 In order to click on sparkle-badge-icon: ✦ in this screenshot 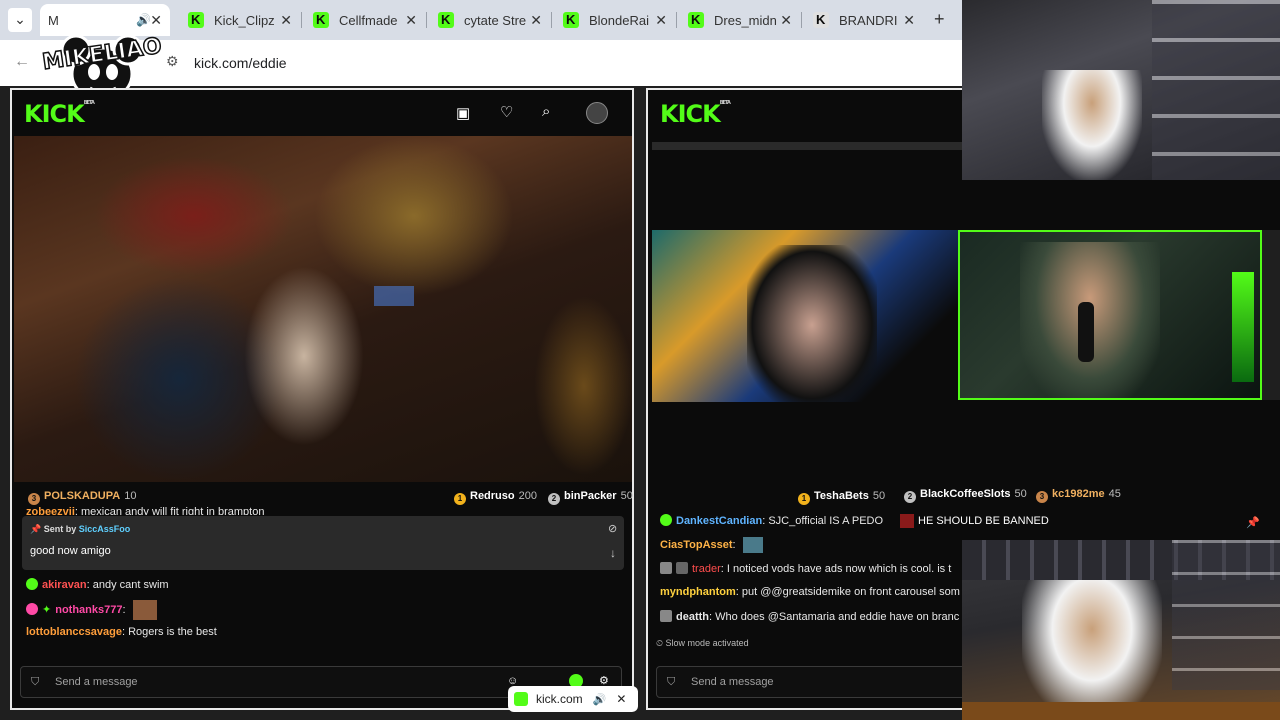, I will do `click(47, 609)`.